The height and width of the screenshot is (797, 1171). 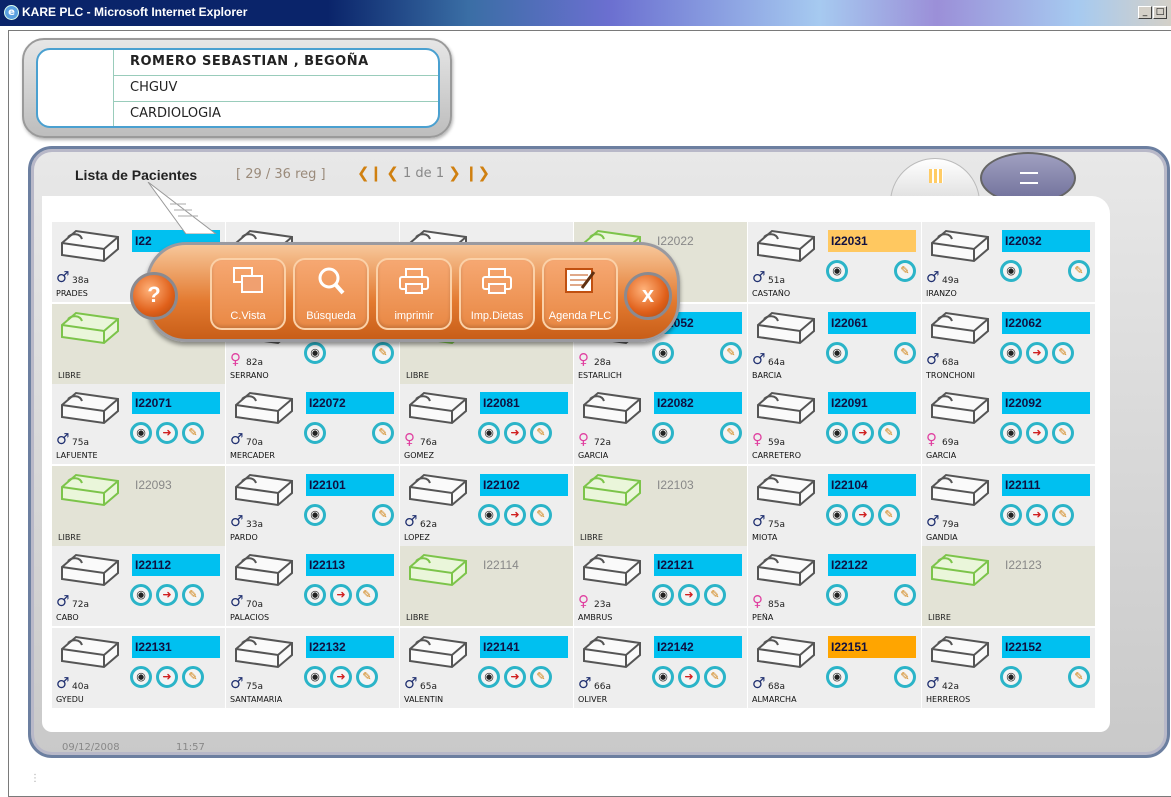 I want to click on bed-card: I22071 ♂ 75a LAFUENTE ◉ ➜ ✎, so click(x=138, y=424).